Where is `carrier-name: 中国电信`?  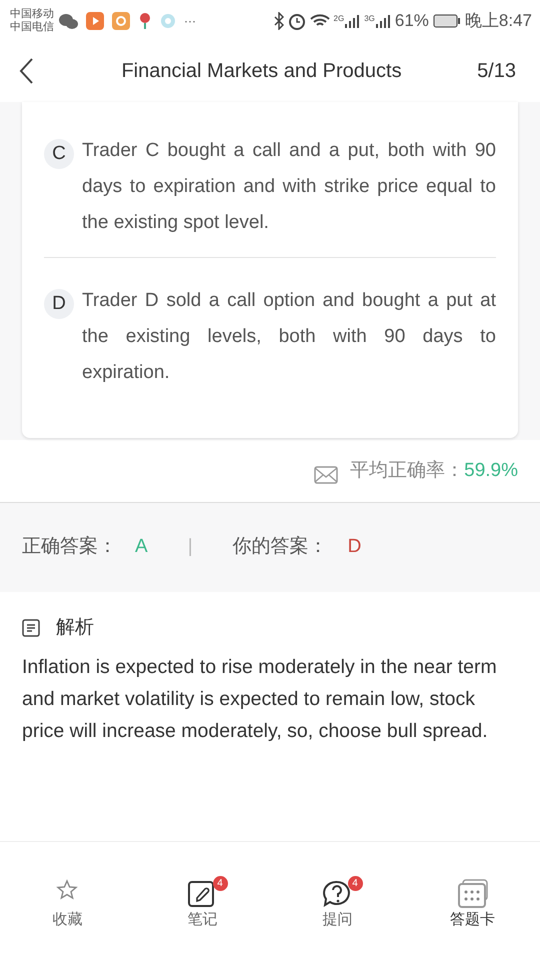
carrier-name: 中国电信 is located at coordinates (32, 27).